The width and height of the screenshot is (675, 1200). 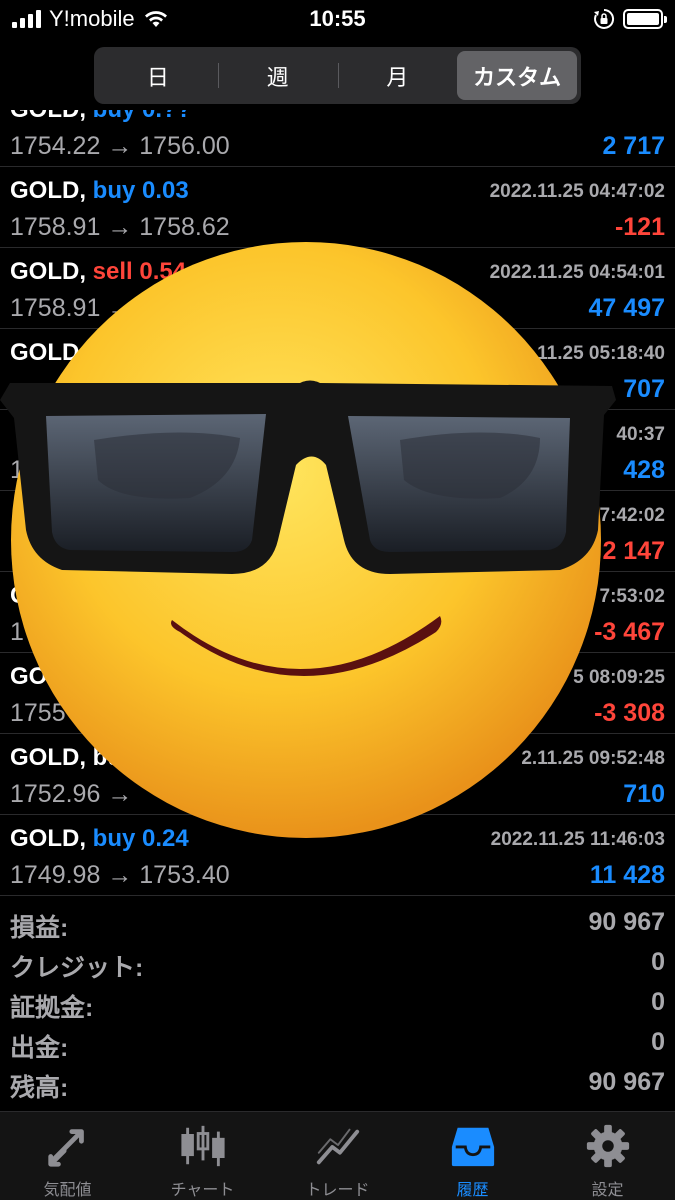 I want to click on candlestick-icon, so click(x=202, y=1146).